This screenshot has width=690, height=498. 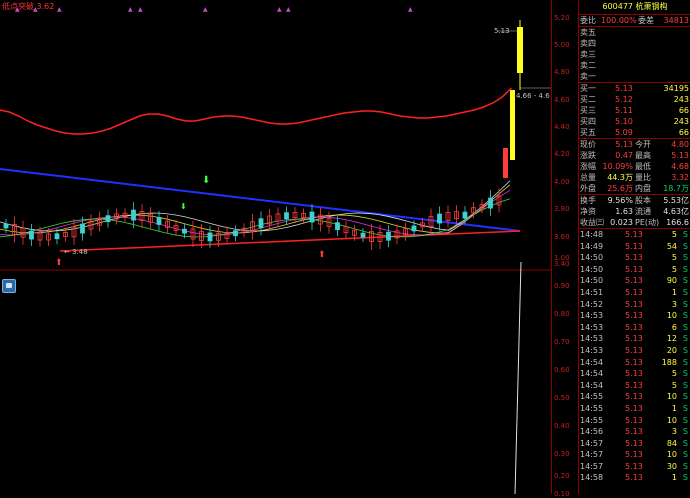 What do you see at coordinates (634, 177) in the screenshot?
I see `quote-row: 总量 44.3万 量比 3.32` at bounding box center [634, 177].